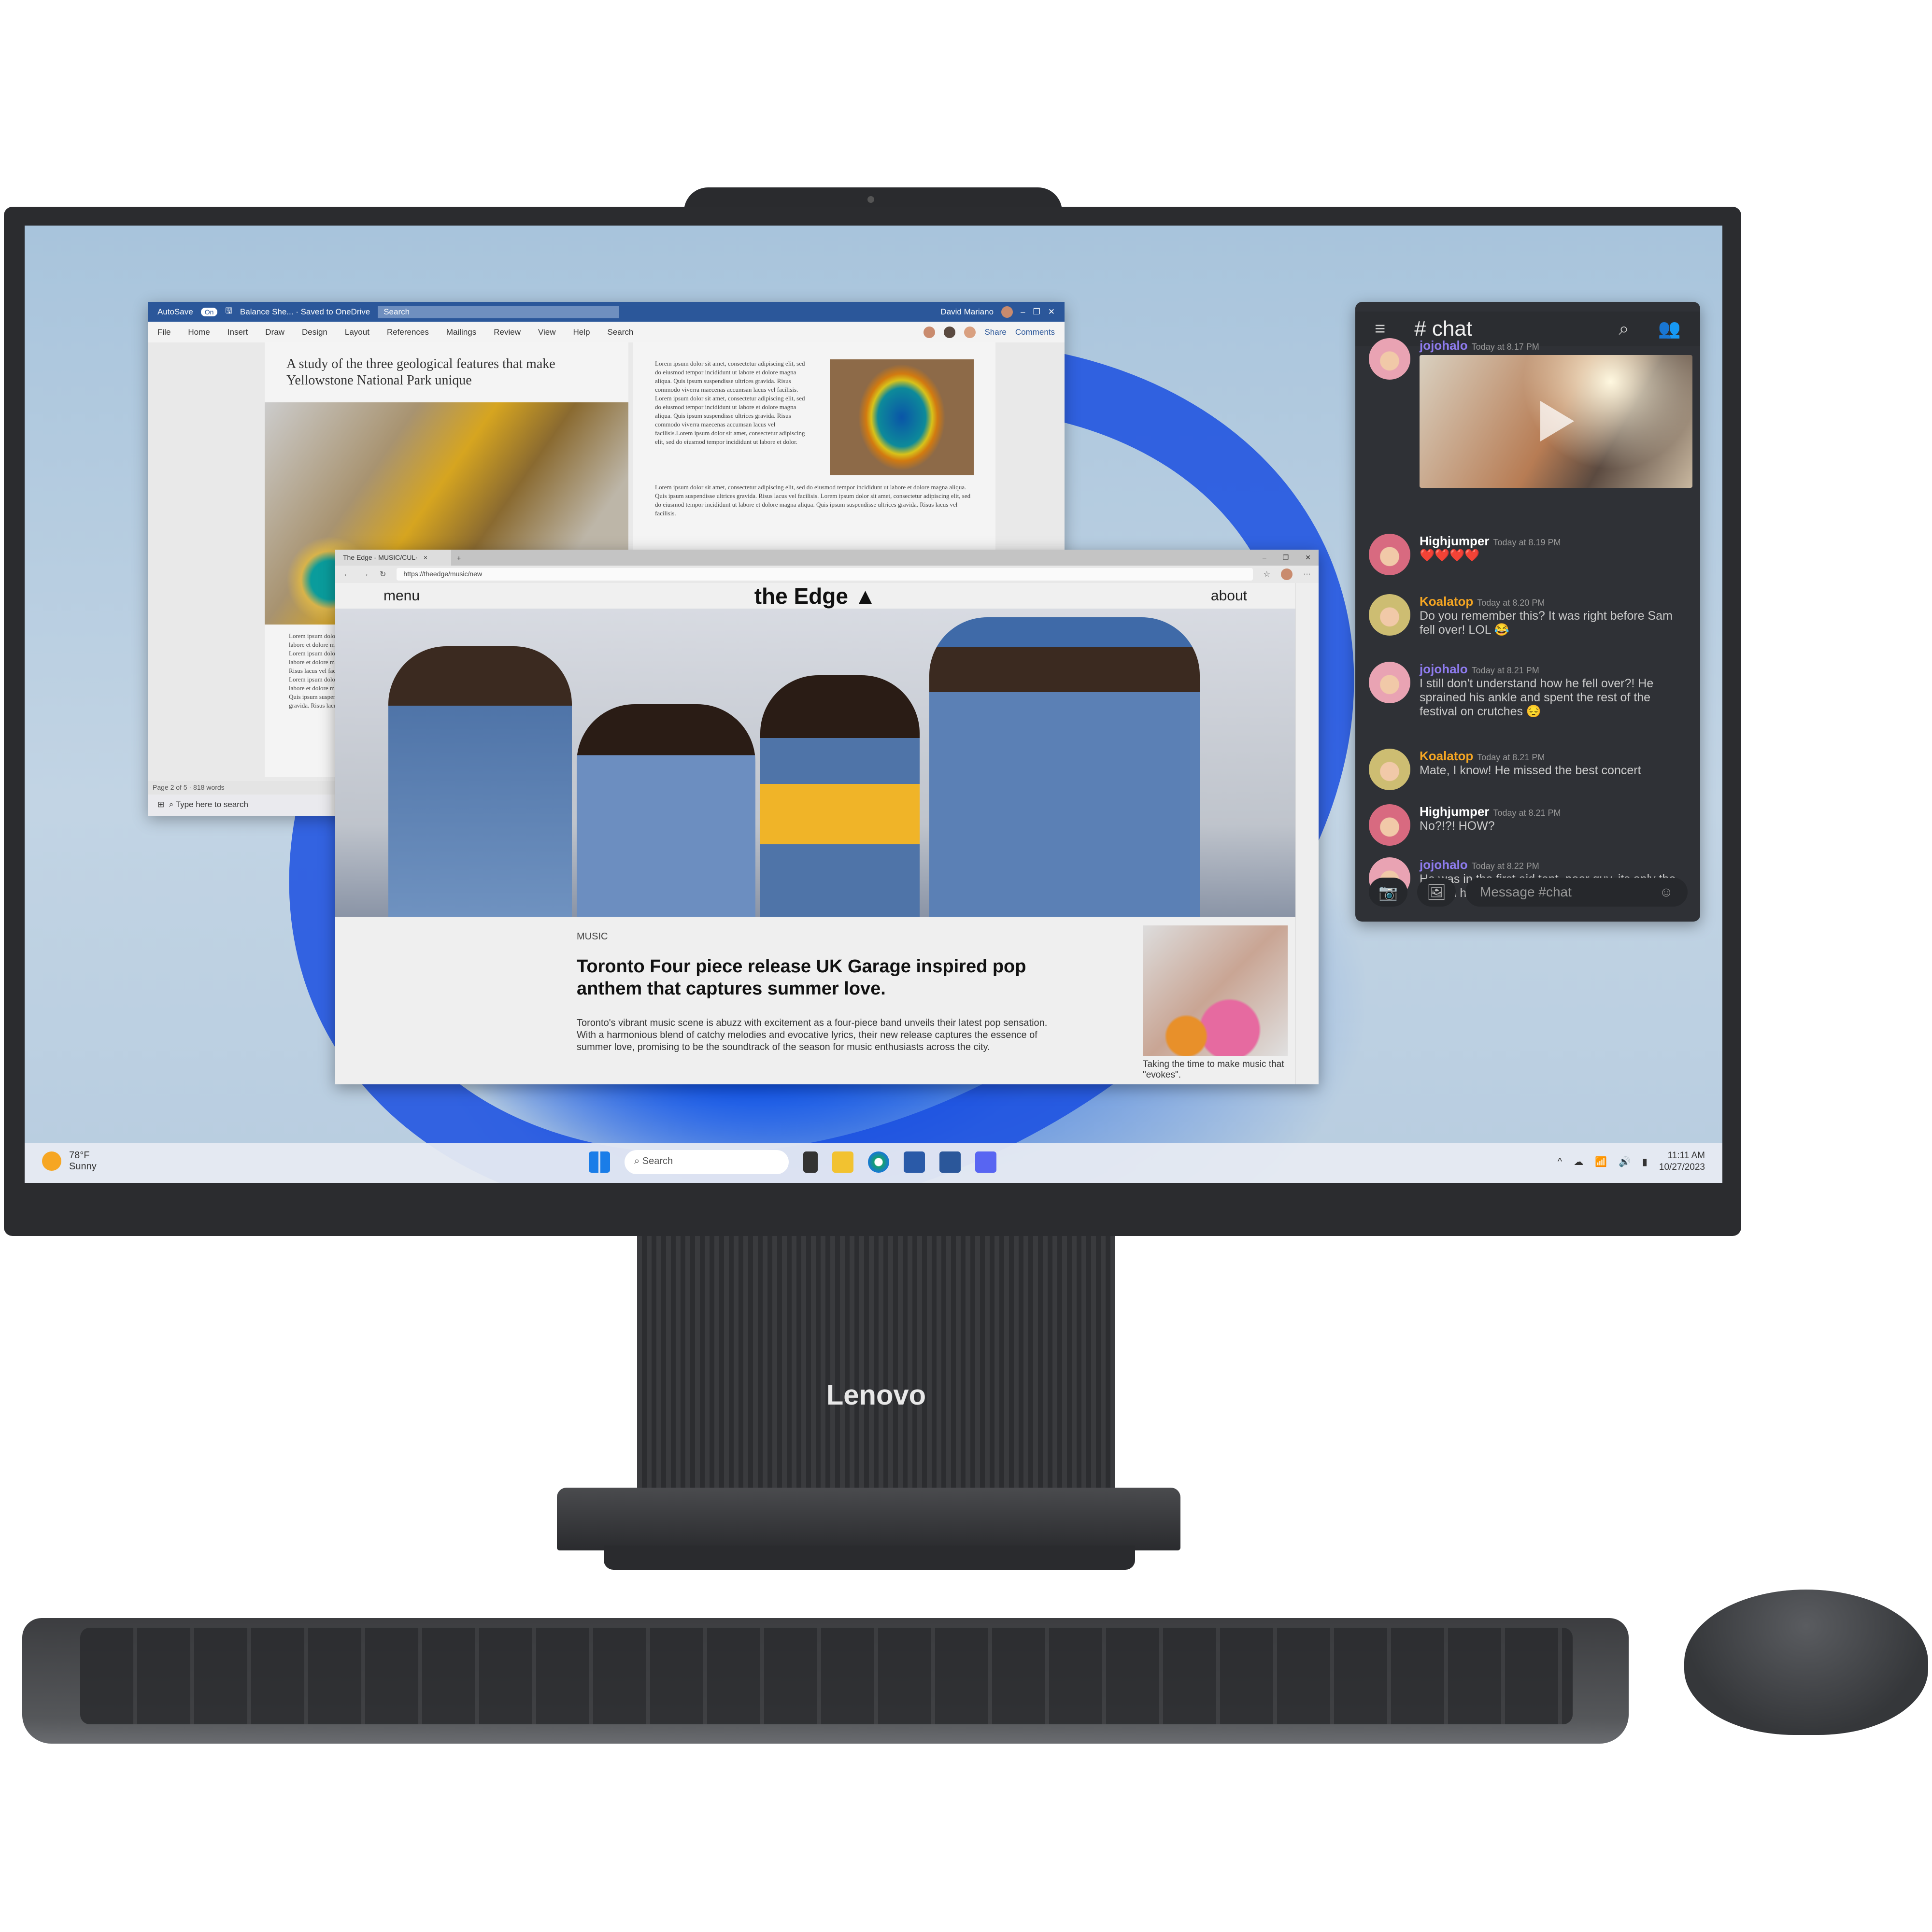 The height and width of the screenshot is (1932, 1932). Describe the element at coordinates (1287, 574) in the screenshot. I see `profile-avatar` at that location.